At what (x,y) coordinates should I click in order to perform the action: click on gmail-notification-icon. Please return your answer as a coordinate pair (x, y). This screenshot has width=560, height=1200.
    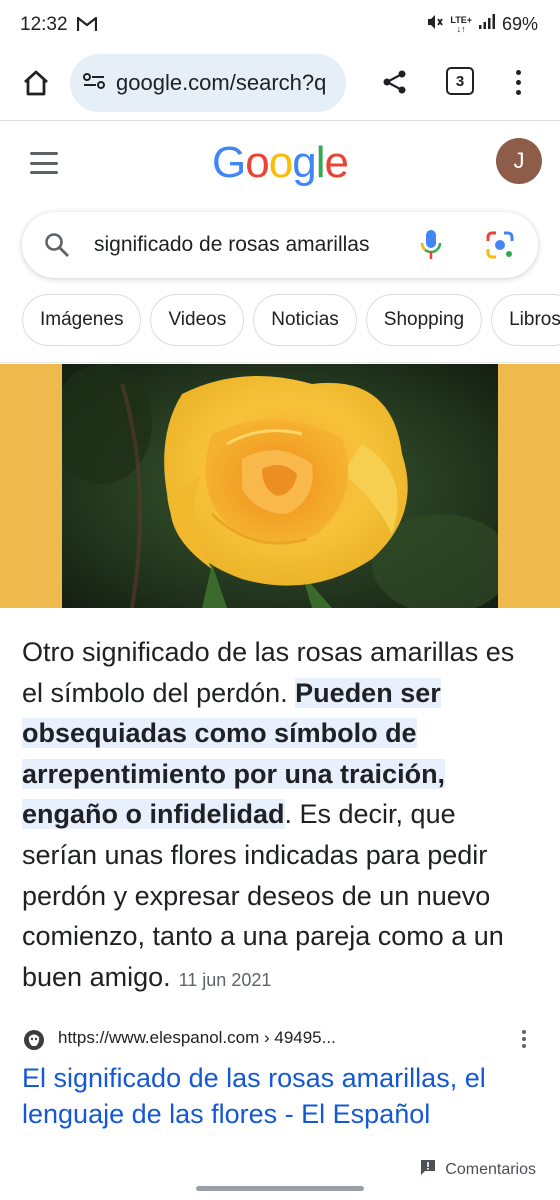
    Looking at the image, I should click on (87, 26).